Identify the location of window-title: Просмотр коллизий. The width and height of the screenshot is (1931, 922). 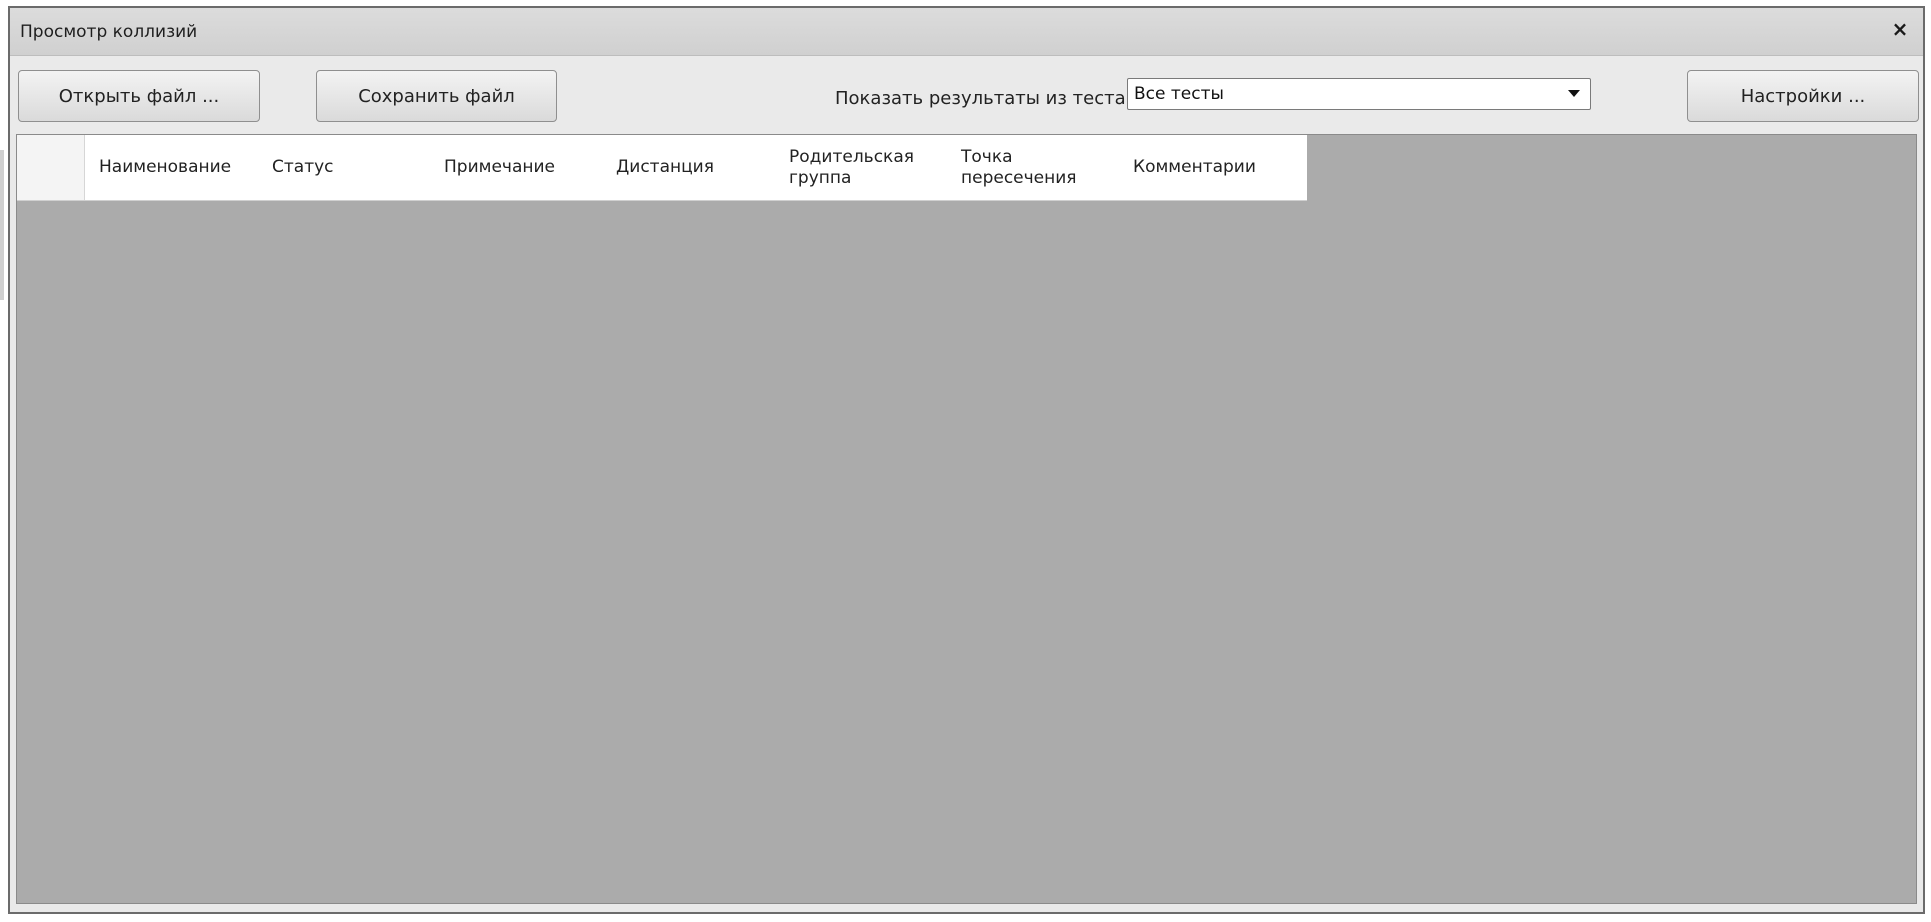
(109, 32).